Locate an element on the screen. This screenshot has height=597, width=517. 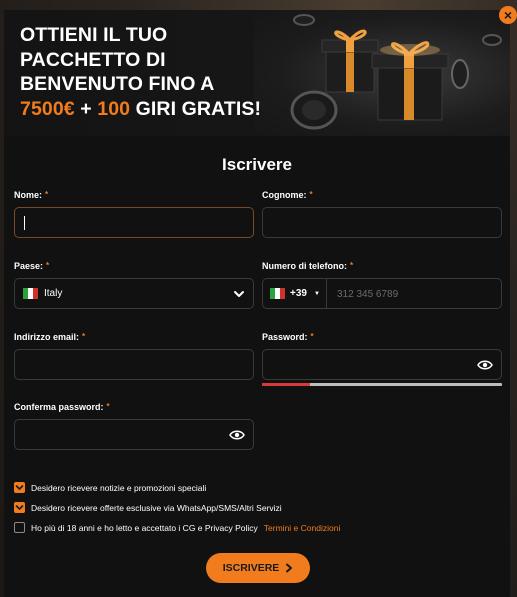
banner-line-3: BENVENUTO FINO A is located at coordinates (117, 84).